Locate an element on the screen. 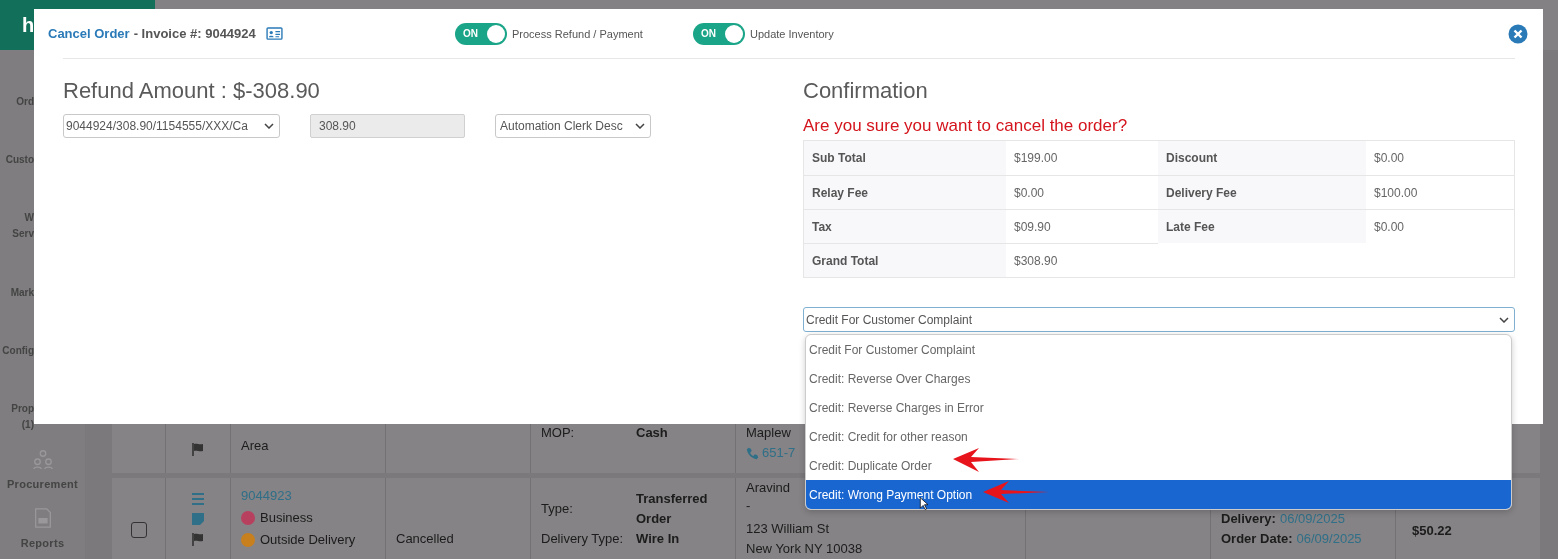 This screenshot has width=1558, height=559. warning-text: Are you sure you want to cancel the order? is located at coordinates (965, 126).